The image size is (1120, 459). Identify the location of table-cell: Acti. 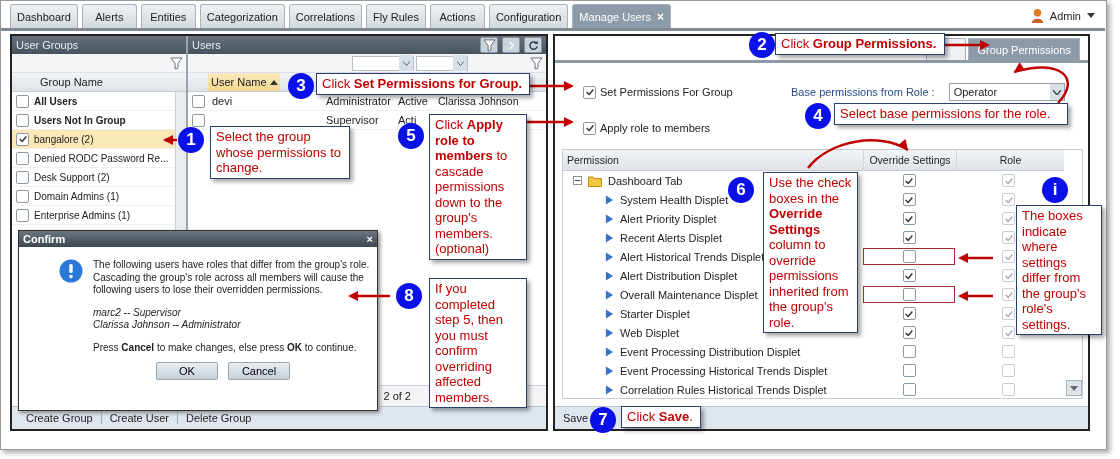
(407, 120).